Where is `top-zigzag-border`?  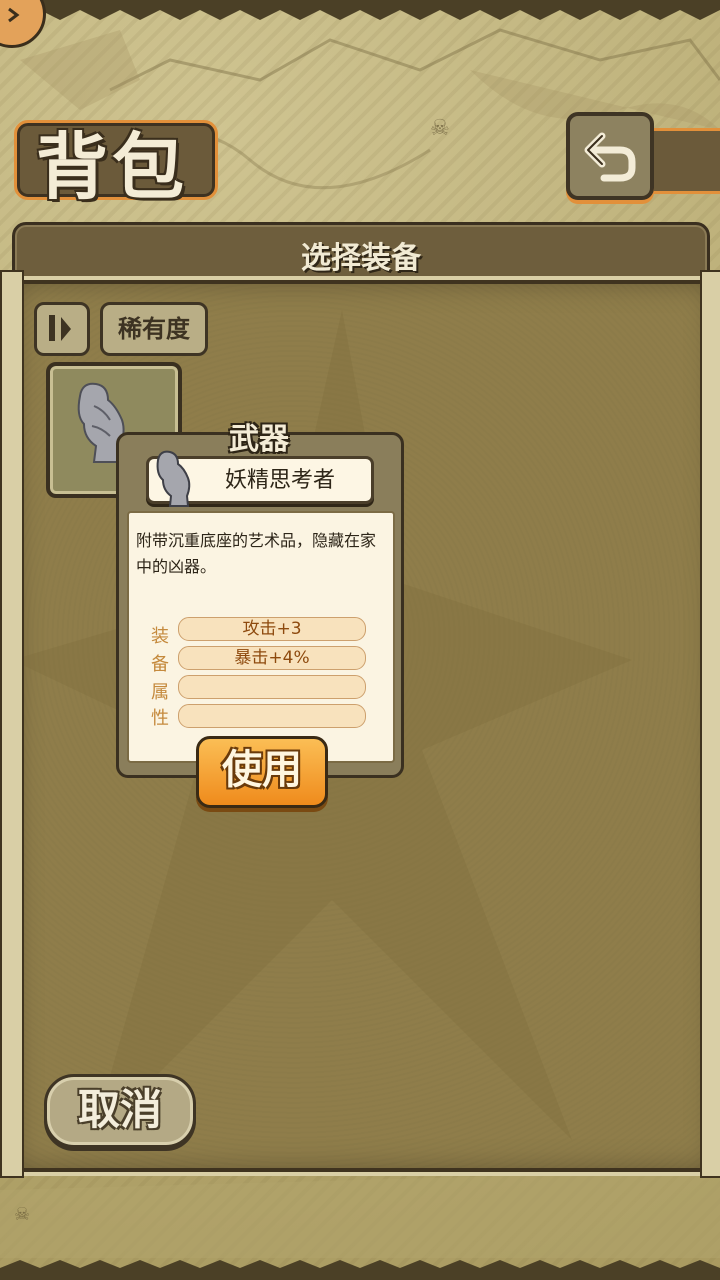 top-zigzag-border is located at coordinates (360, 10).